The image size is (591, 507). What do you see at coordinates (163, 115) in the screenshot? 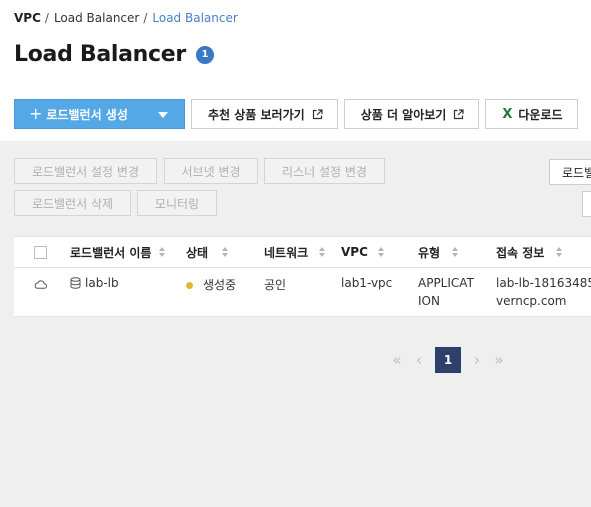
I see `caret-down-icon` at bounding box center [163, 115].